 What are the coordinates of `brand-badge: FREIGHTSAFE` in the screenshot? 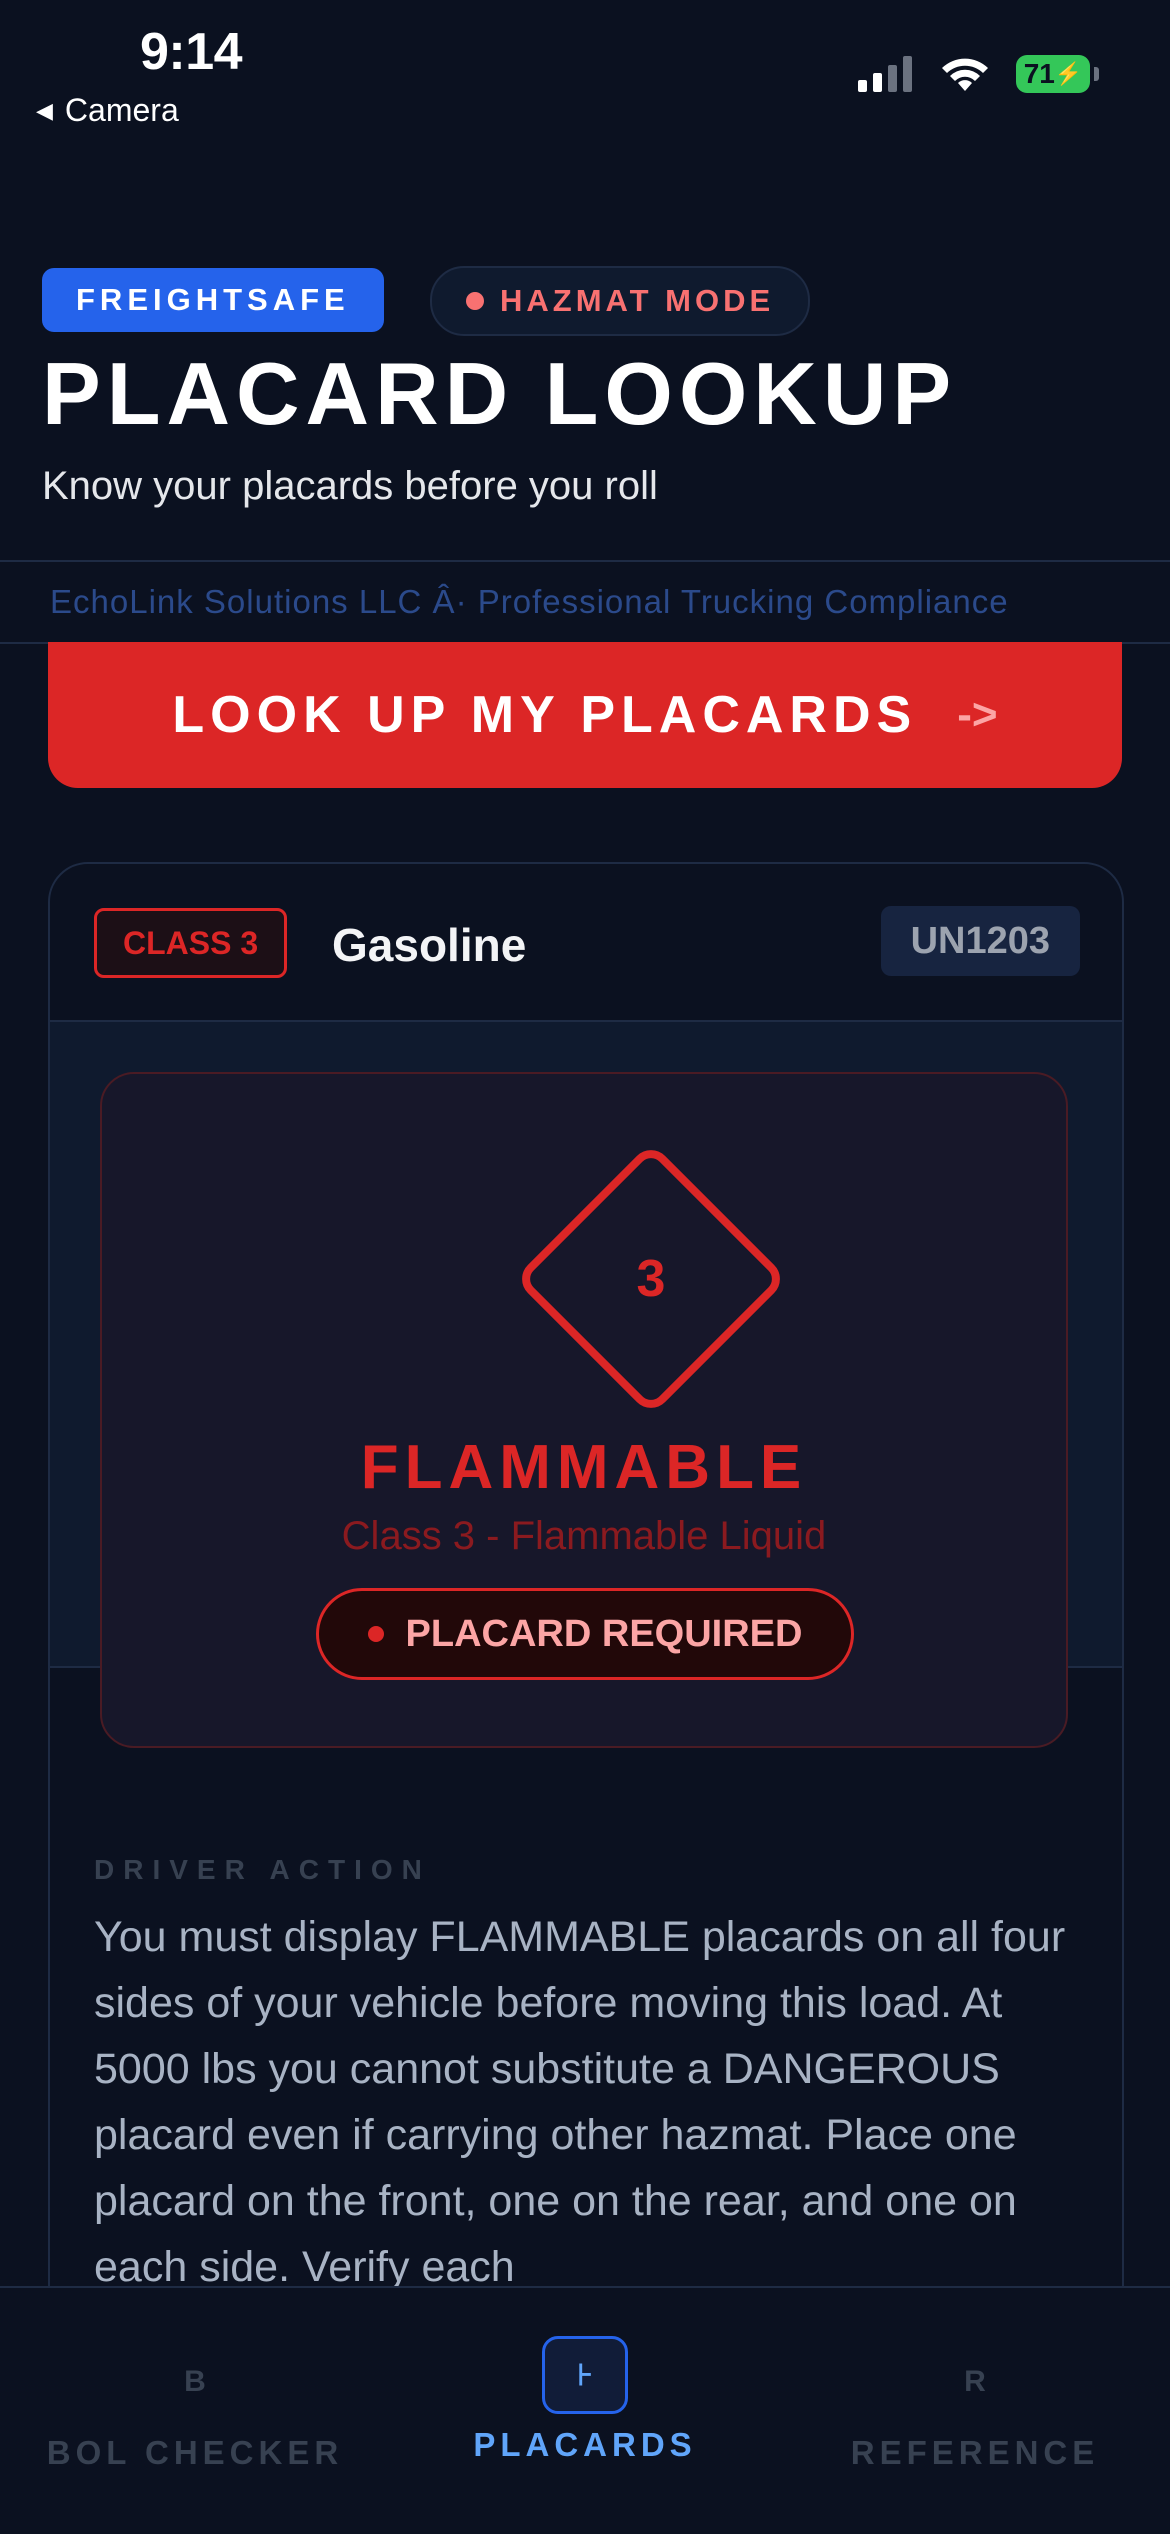 It's located at (213, 300).